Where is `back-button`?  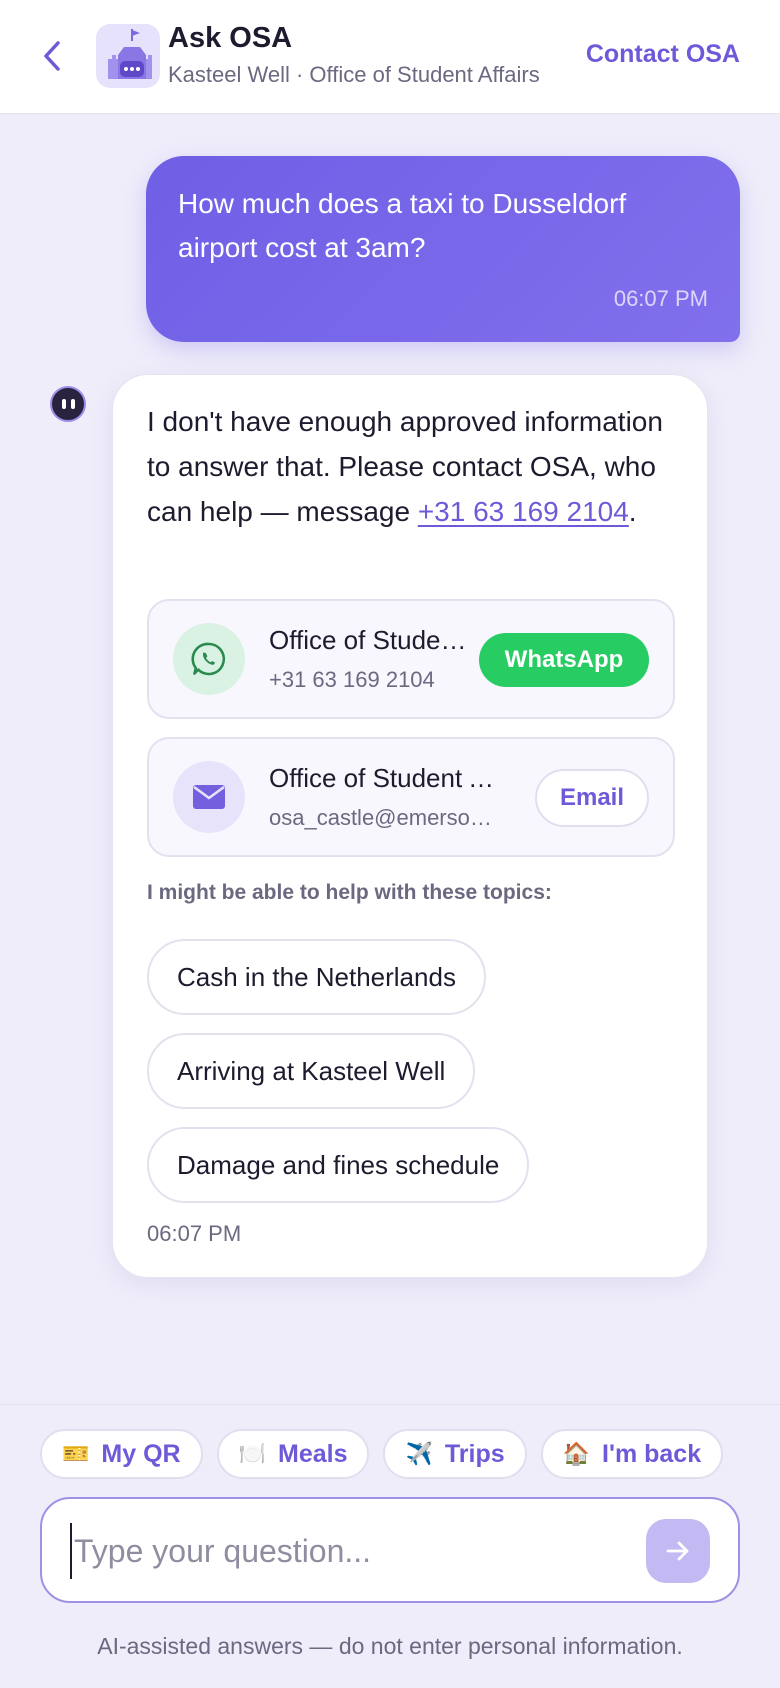
back-button is located at coordinates (52, 56).